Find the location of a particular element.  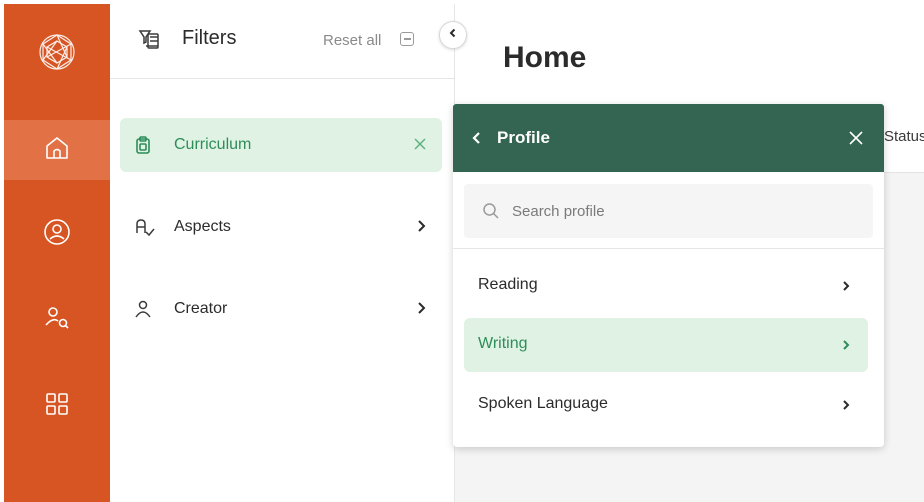

clipboard-icon is located at coordinates (143, 147).